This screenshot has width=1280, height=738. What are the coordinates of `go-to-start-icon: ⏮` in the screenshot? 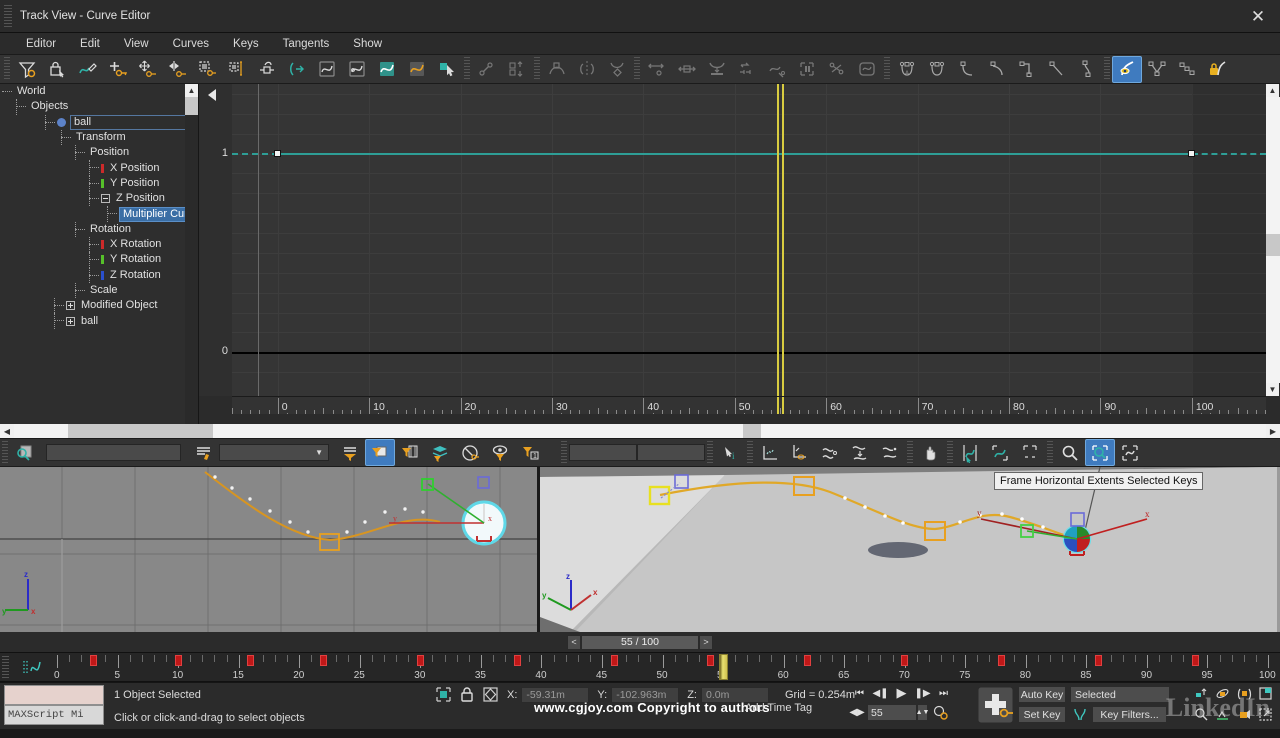 It's located at (859, 693).